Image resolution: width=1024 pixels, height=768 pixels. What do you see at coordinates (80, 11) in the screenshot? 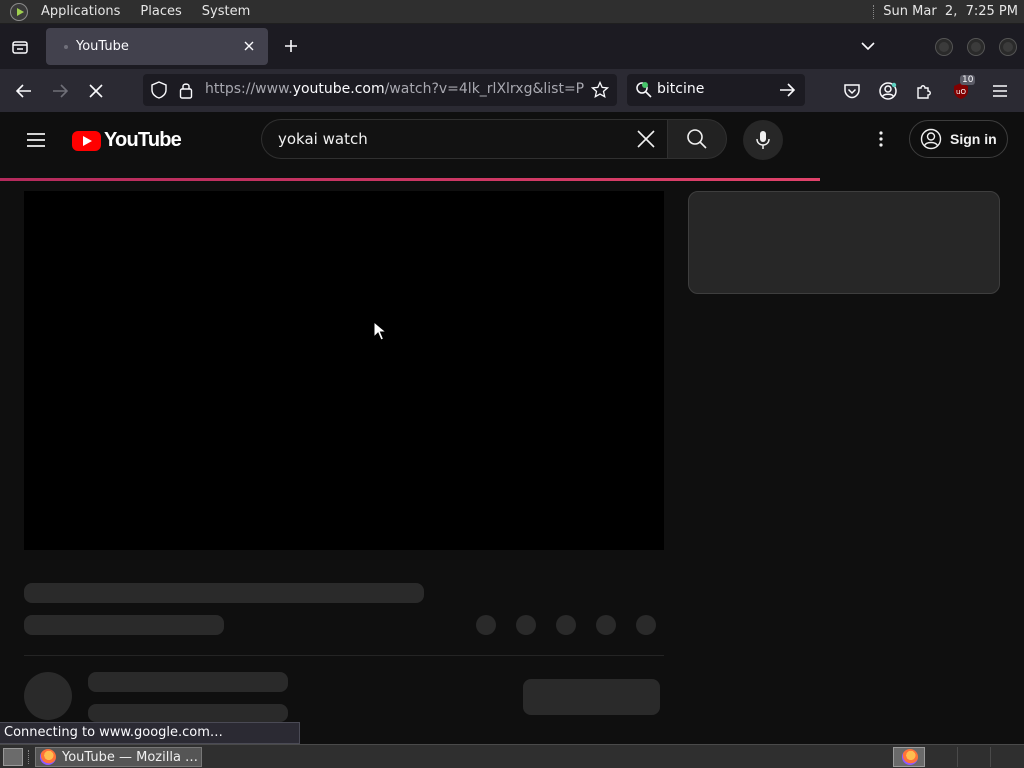
I see `applications-menu: Applications` at bounding box center [80, 11].